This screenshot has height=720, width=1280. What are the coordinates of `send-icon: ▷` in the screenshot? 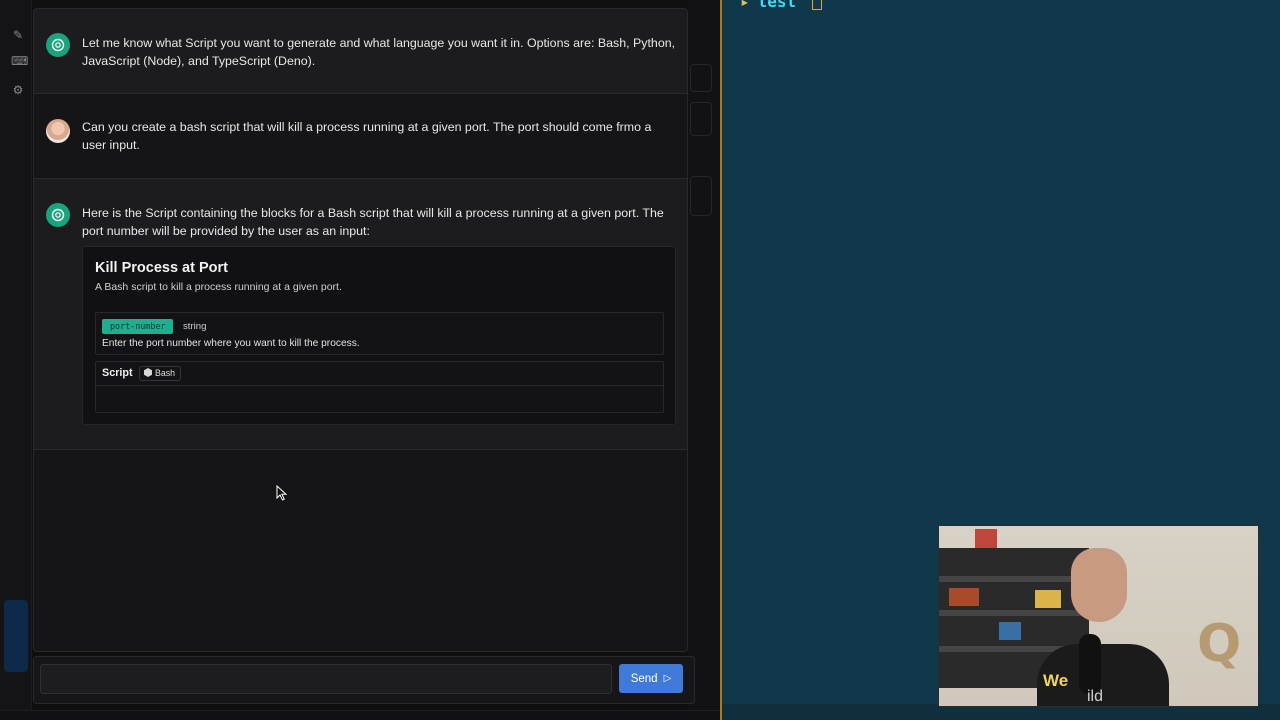 It's located at (667, 678).